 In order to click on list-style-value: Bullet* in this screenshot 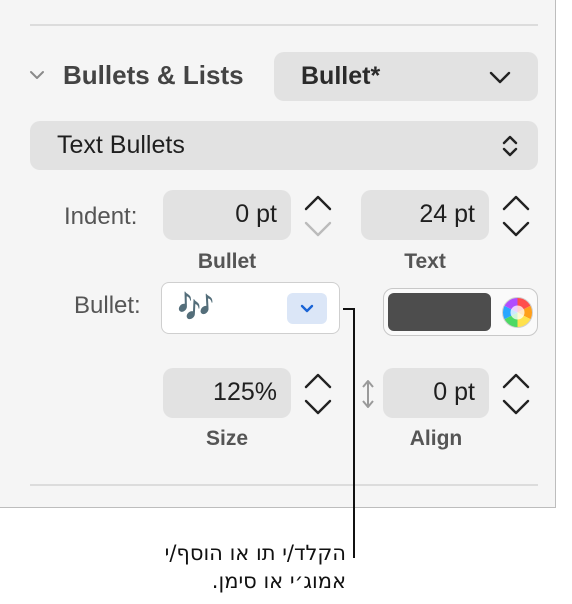, I will do `click(341, 76)`.